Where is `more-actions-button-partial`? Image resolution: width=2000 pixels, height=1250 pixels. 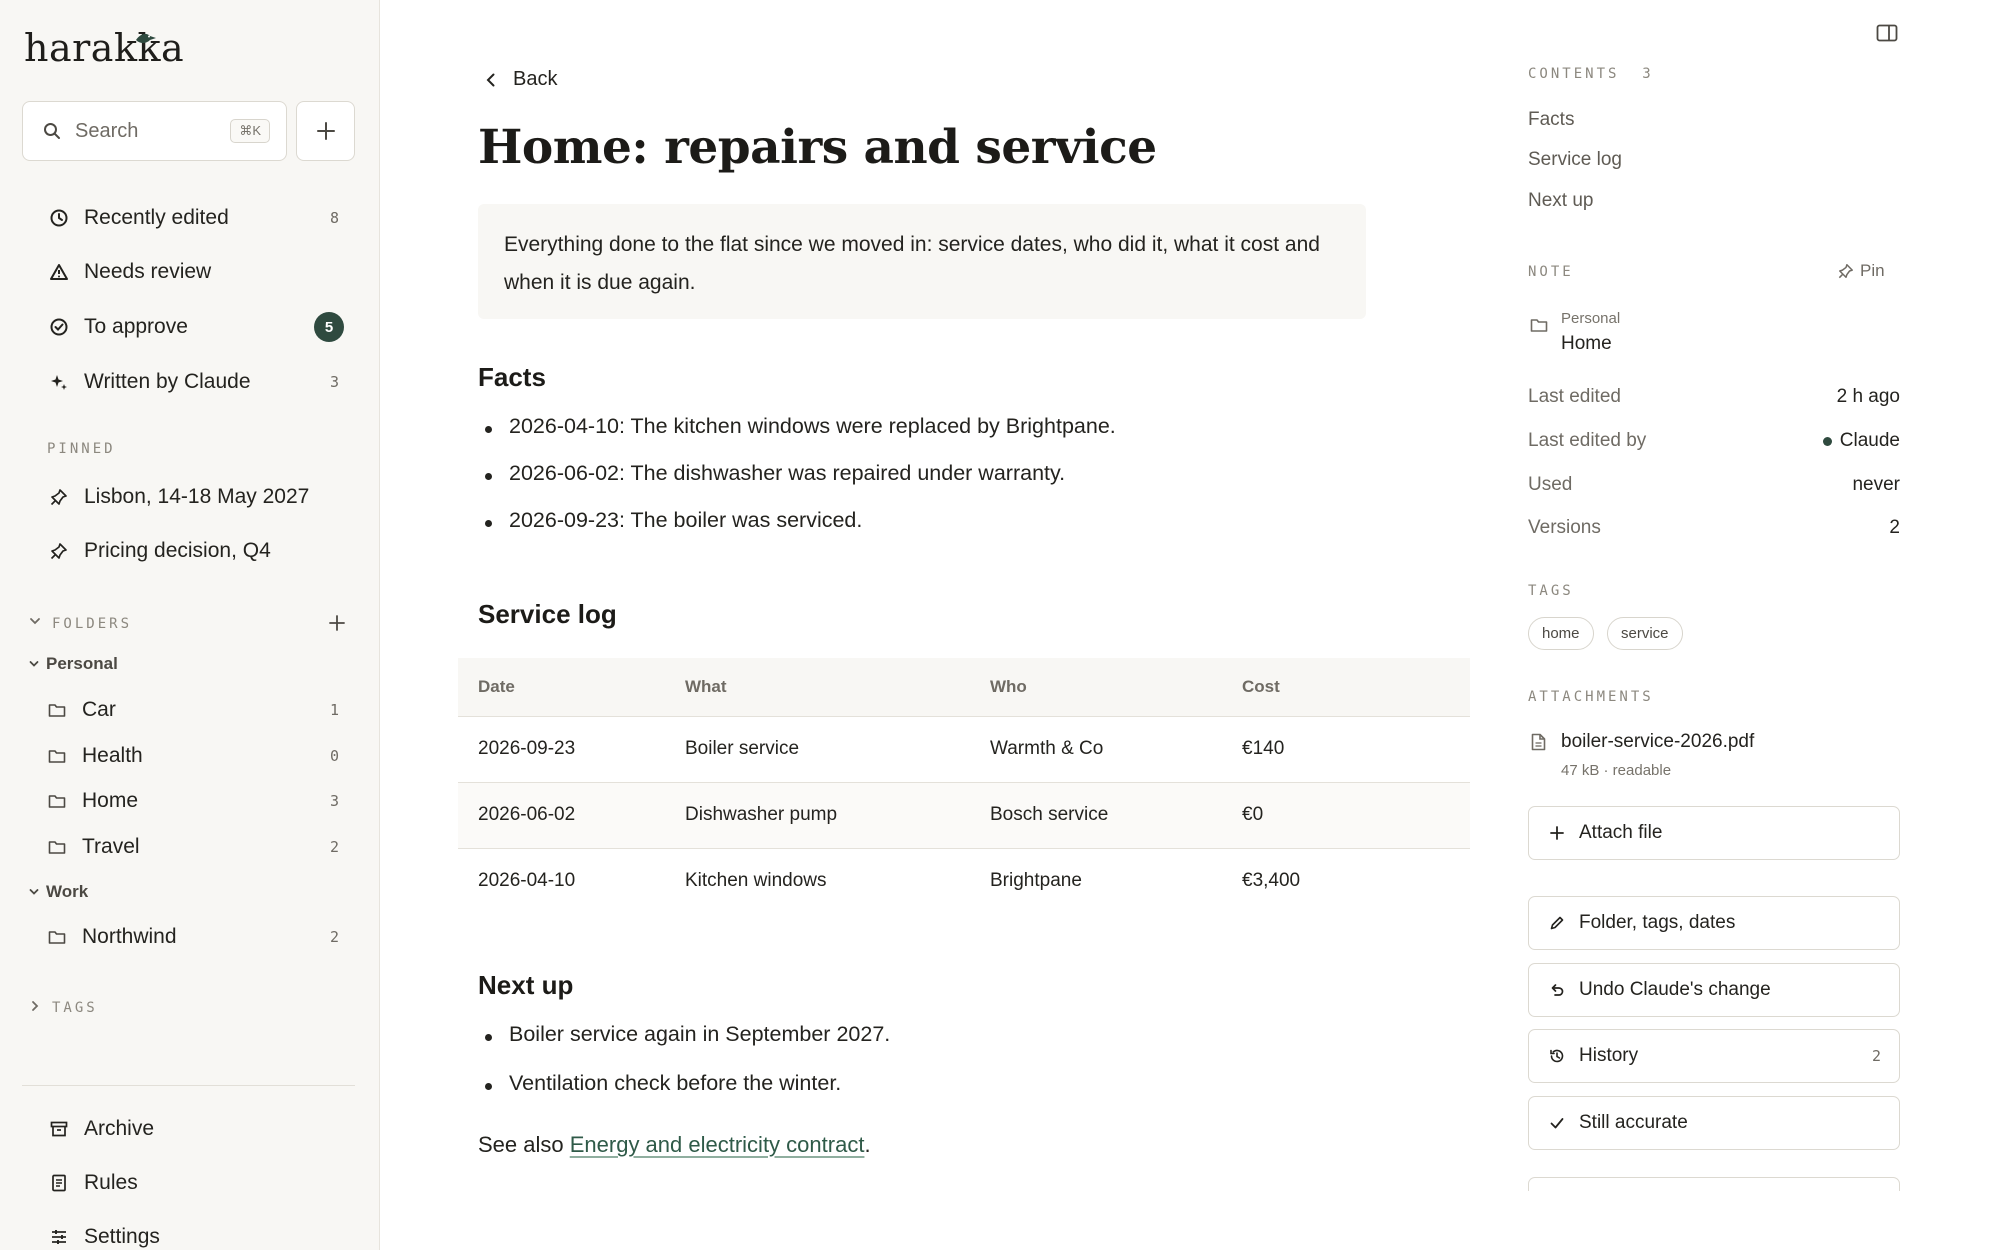 more-actions-button-partial is located at coordinates (1714, 1184).